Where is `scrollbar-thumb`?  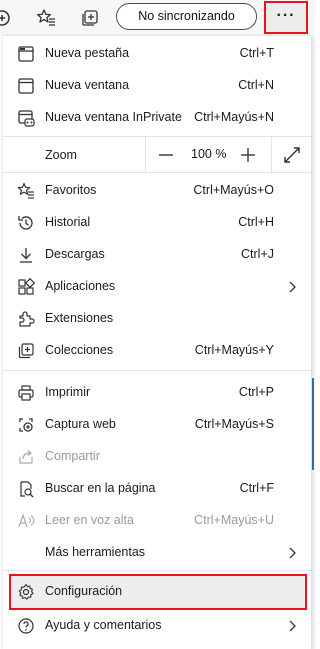
scrollbar-thumb is located at coordinates (313, 424).